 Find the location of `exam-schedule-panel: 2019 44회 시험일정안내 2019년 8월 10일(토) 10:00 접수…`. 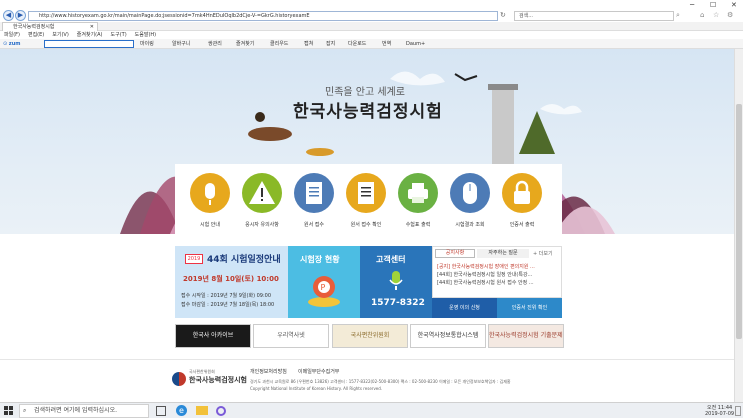

exam-schedule-panel: 2019 44회 시험일정안내 2019년 8월 10일(토) 10:00 접수… is located at coordinates (231, 282).